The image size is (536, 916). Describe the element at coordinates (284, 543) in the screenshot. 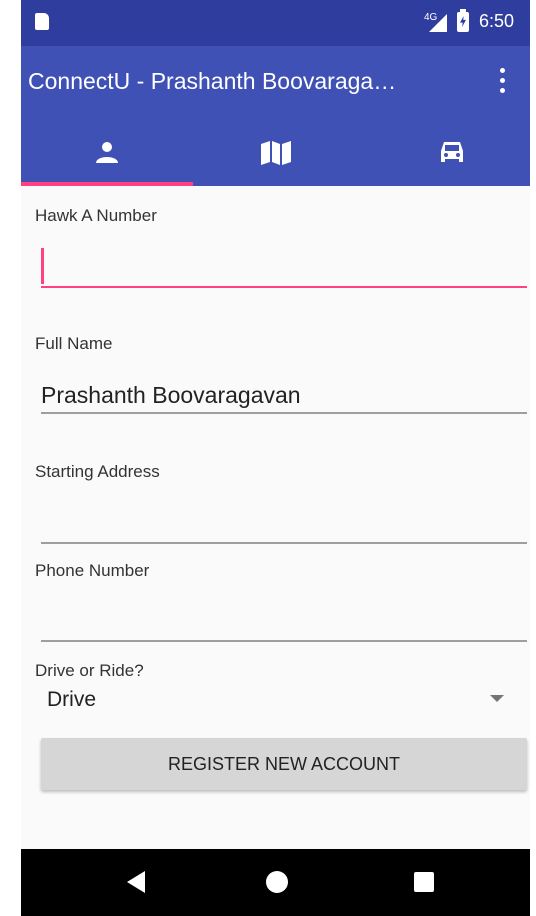

I see `starting-address-underline` at that location.